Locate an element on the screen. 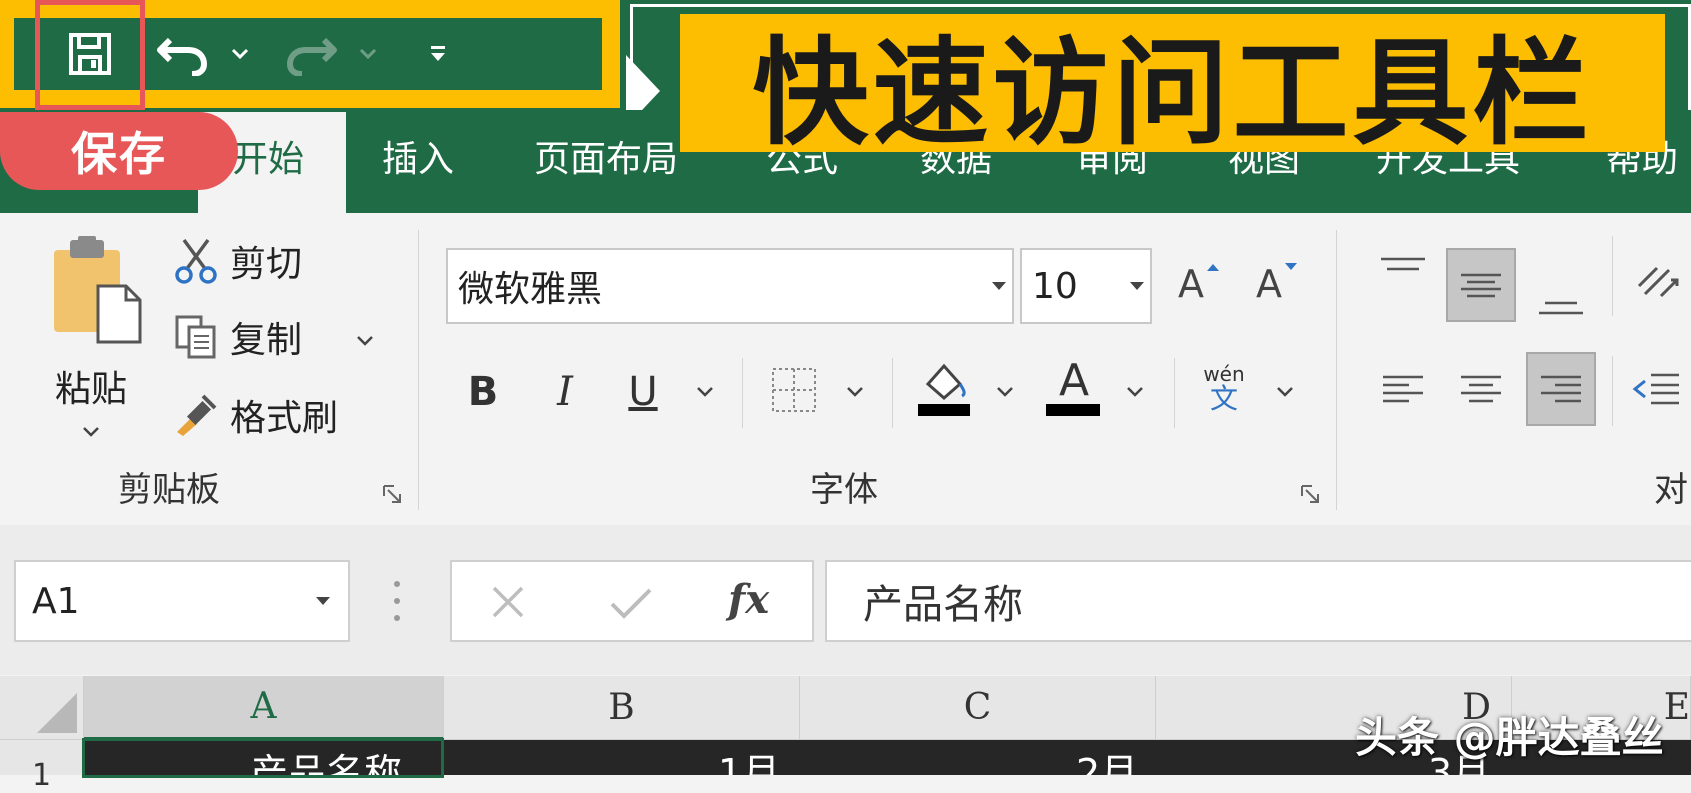  redo-button is located at coordinates (311, 54).